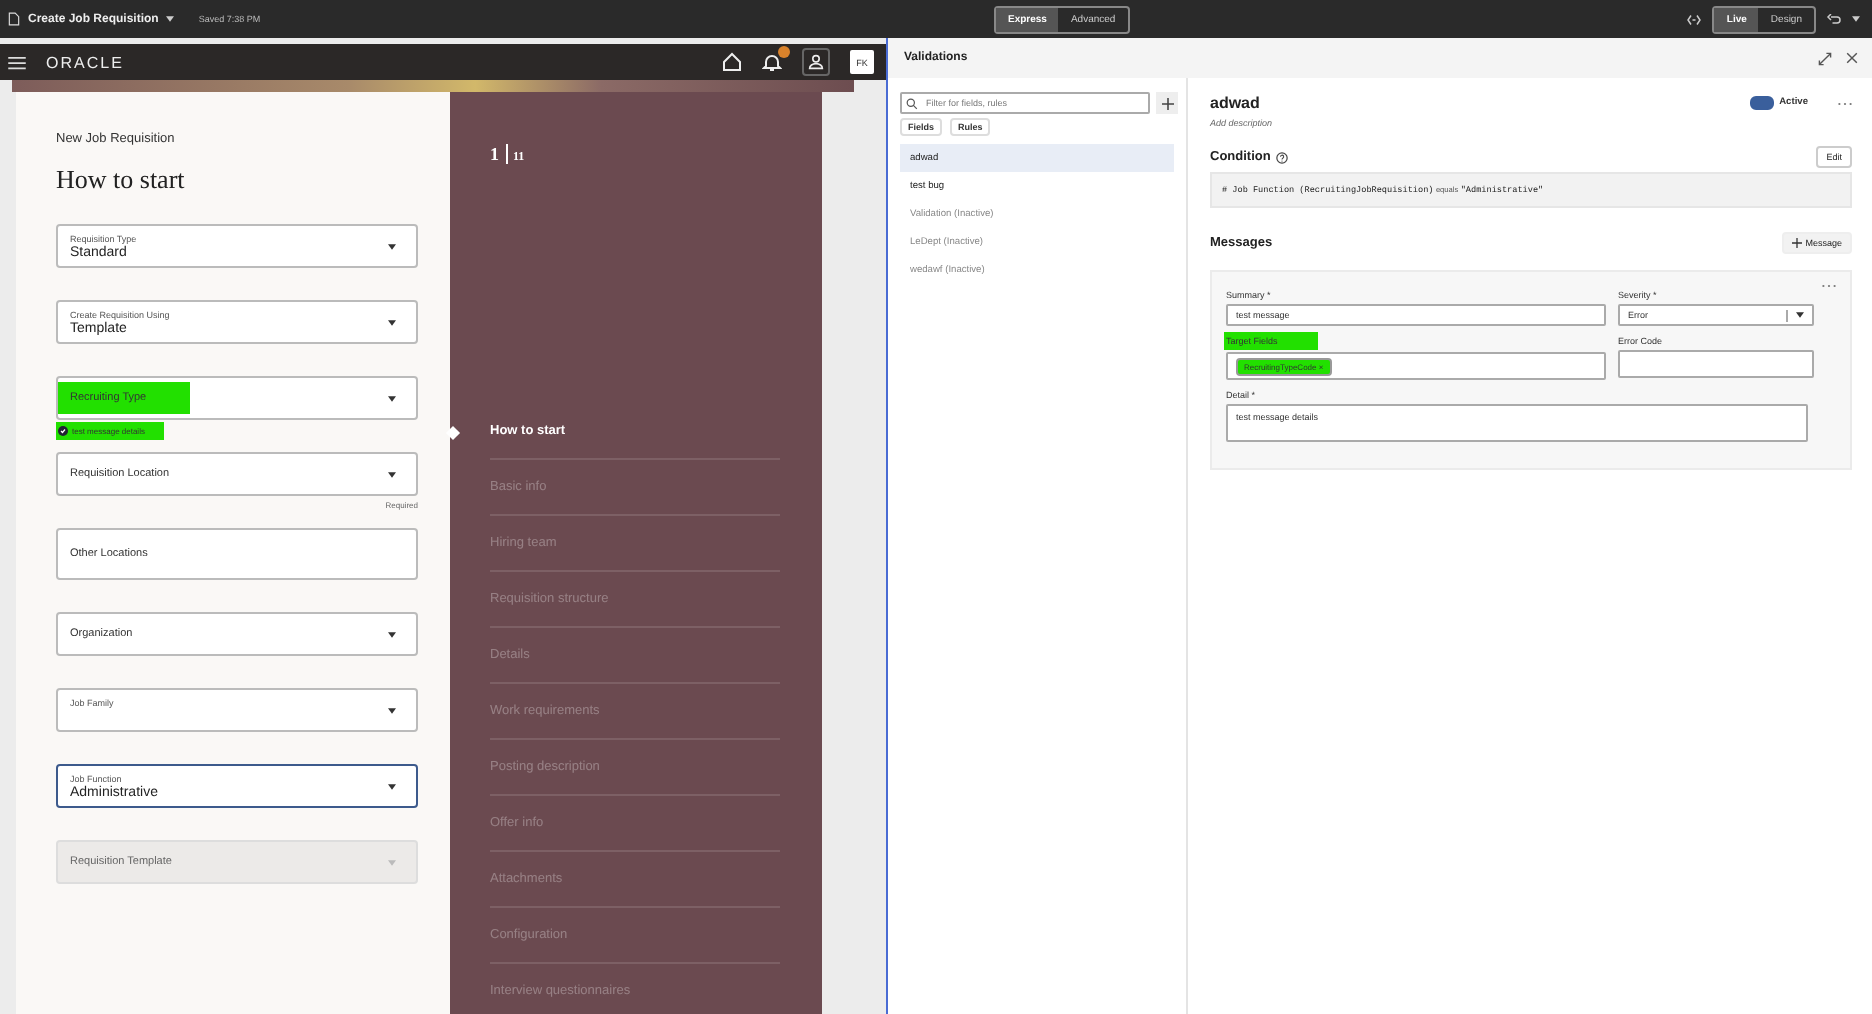 This screenshot has width=1872, height=1014. Describe the element at coordinates (121, 180) in the screenshot. I see `page-heading: How to start` at that location.